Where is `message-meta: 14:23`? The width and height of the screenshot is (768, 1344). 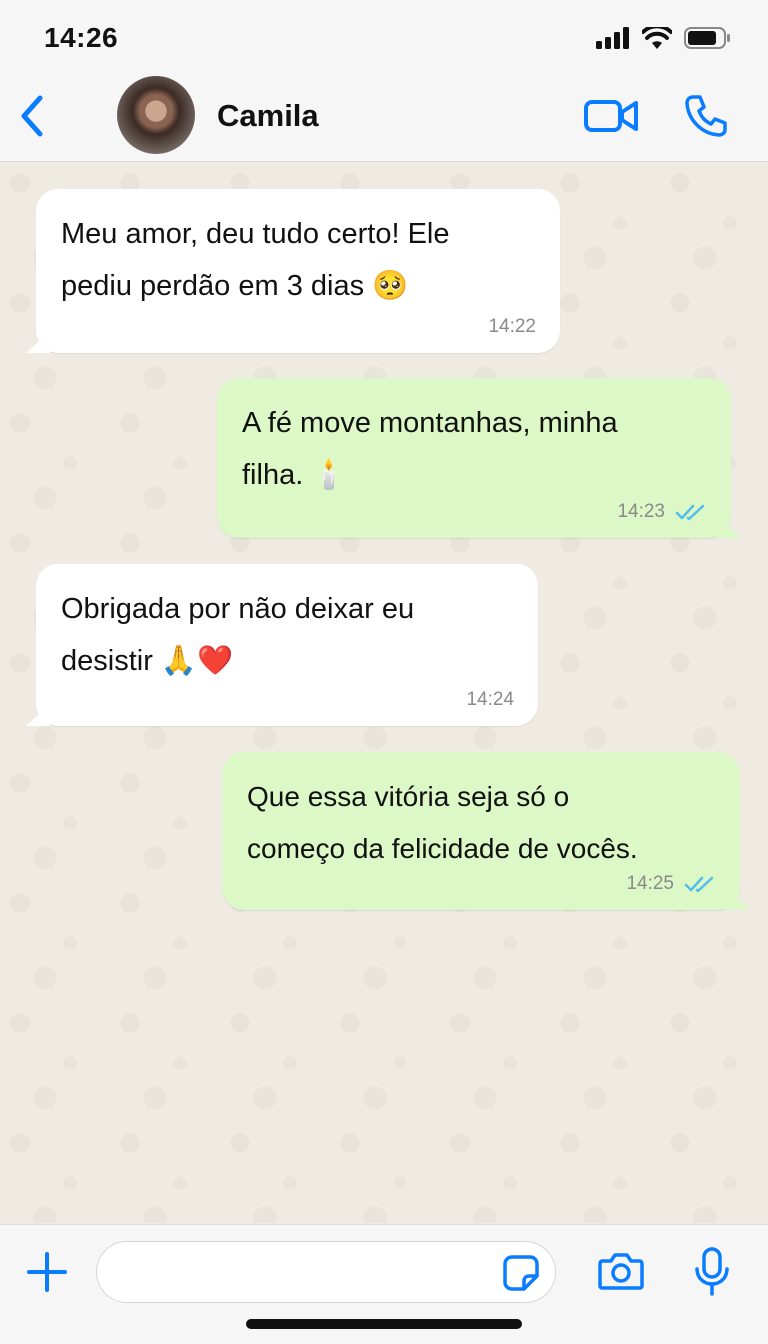
message-meta: 14:23 is located at coordinates (662, 512).